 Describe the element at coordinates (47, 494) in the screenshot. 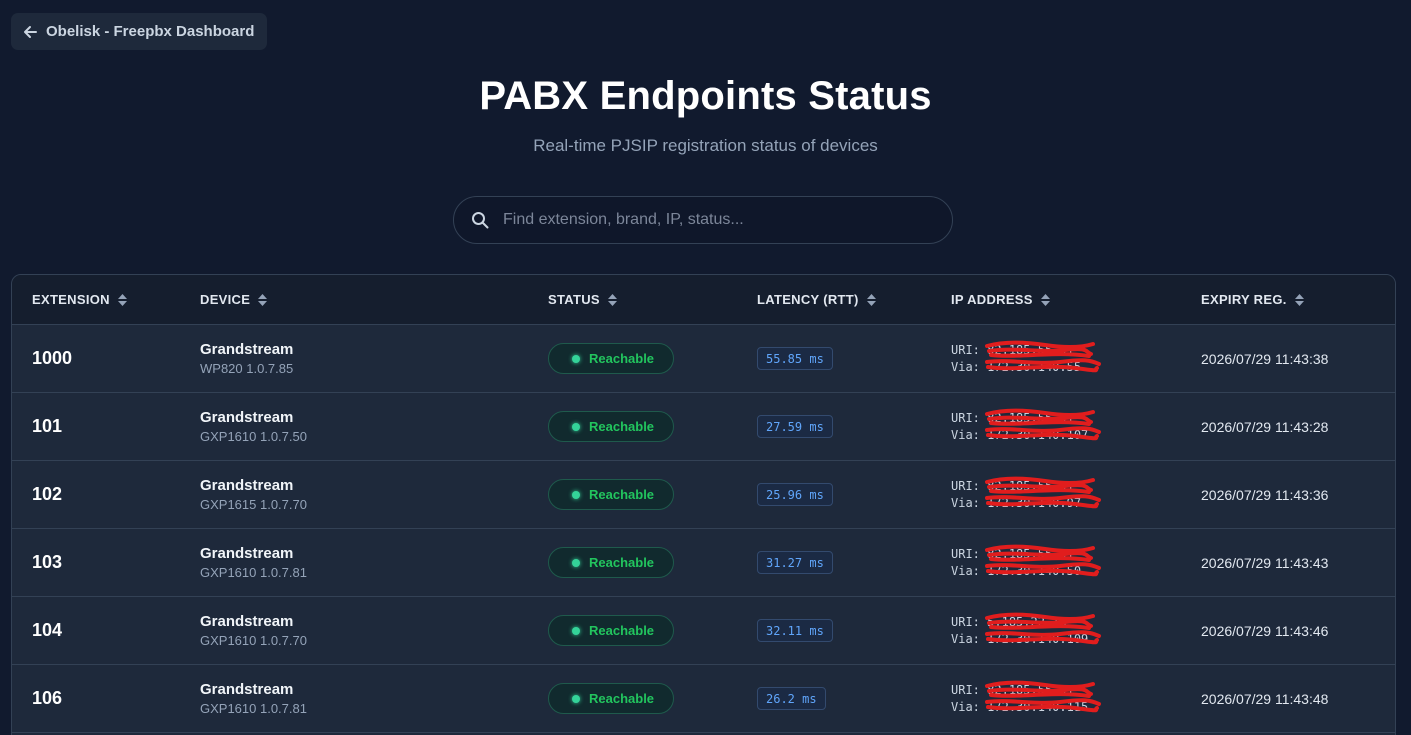

I see `extension-cell: 102` at that location.